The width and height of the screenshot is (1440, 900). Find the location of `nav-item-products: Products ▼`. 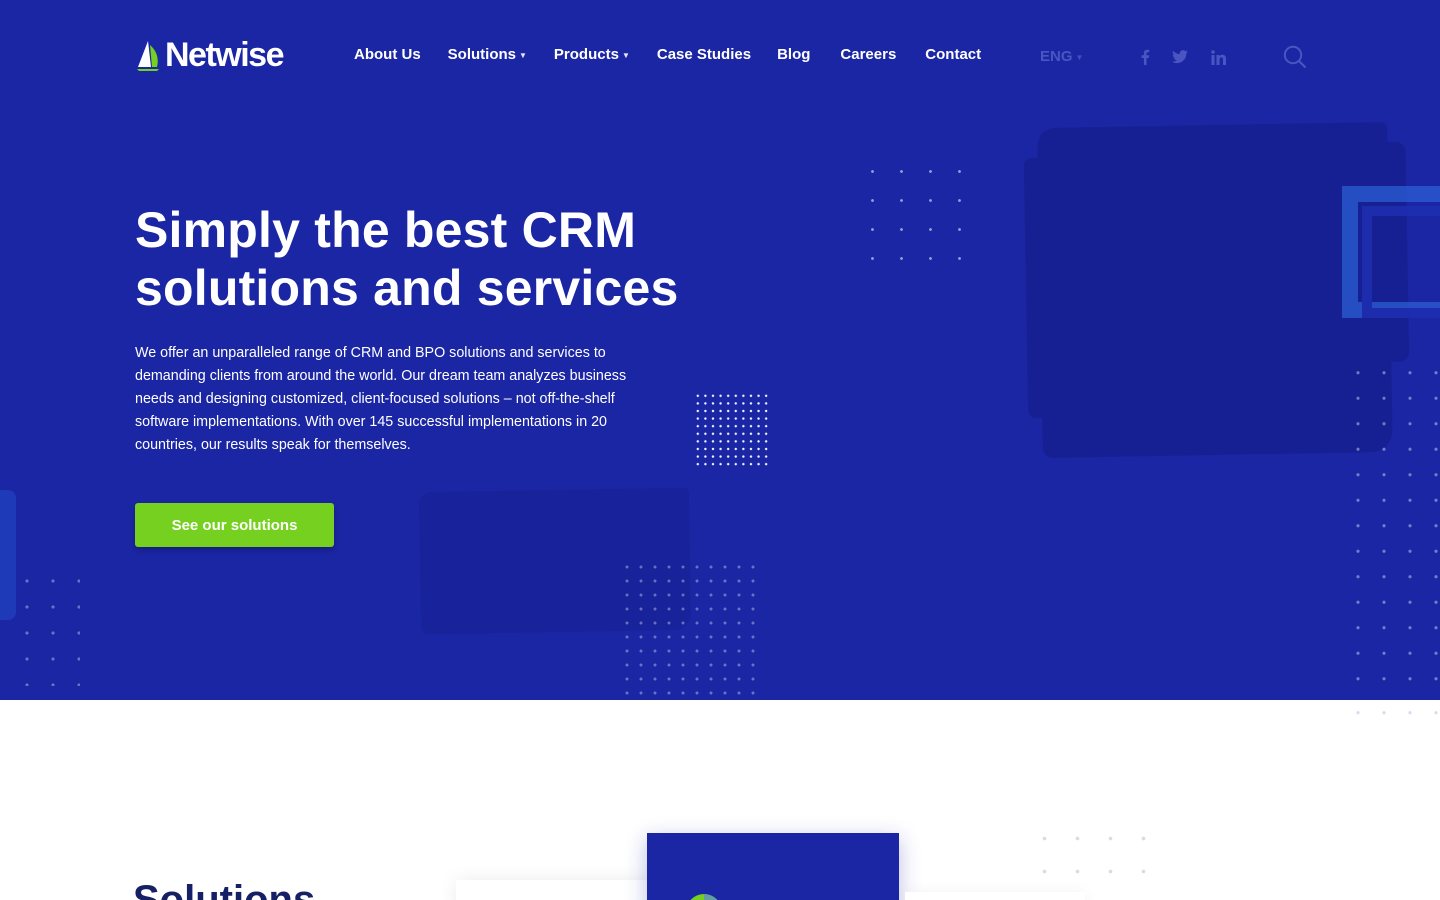

nav-item-products: Products ▼ is located at coordinates (592, 54).